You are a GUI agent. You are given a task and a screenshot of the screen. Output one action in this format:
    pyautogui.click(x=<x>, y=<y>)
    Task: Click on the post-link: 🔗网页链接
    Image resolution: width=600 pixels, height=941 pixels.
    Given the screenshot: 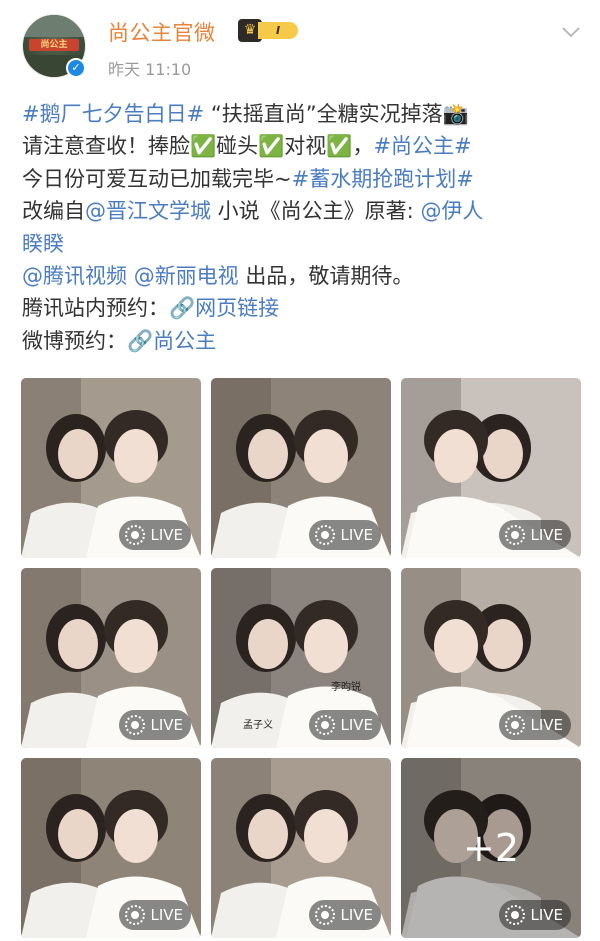 What is the action you would take?
    pyautogui.click(x=224, y=308)
    